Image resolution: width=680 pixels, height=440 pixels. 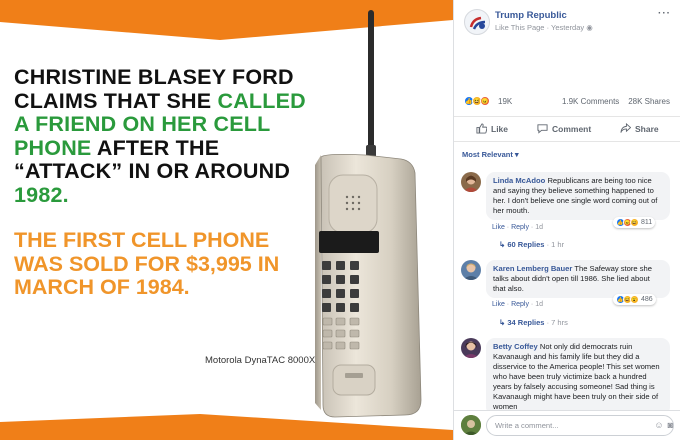 I want to click on view-replies-link: ↳ 60 Replies · 1 hr, so click(x=531, y=244).